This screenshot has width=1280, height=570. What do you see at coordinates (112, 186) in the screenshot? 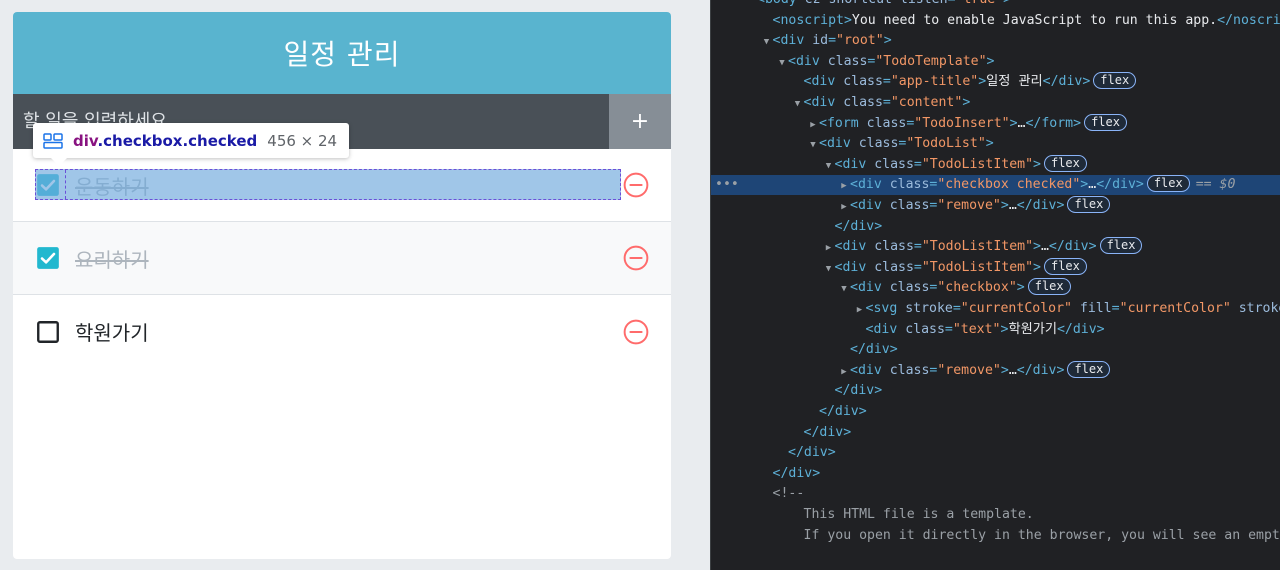
I see `todo-text: 운동하기` at bounding box center [112, 186].